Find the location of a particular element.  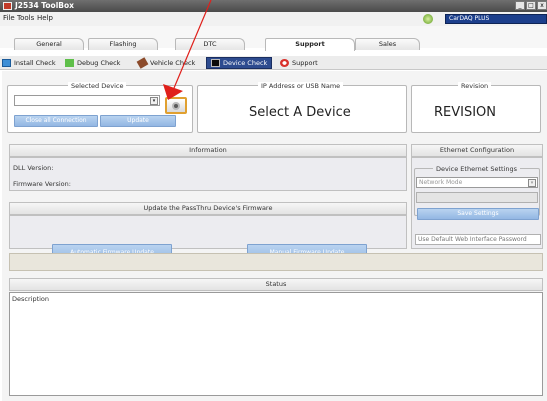

save-settings-button: Save Settings is located at coordinates (478, 214).